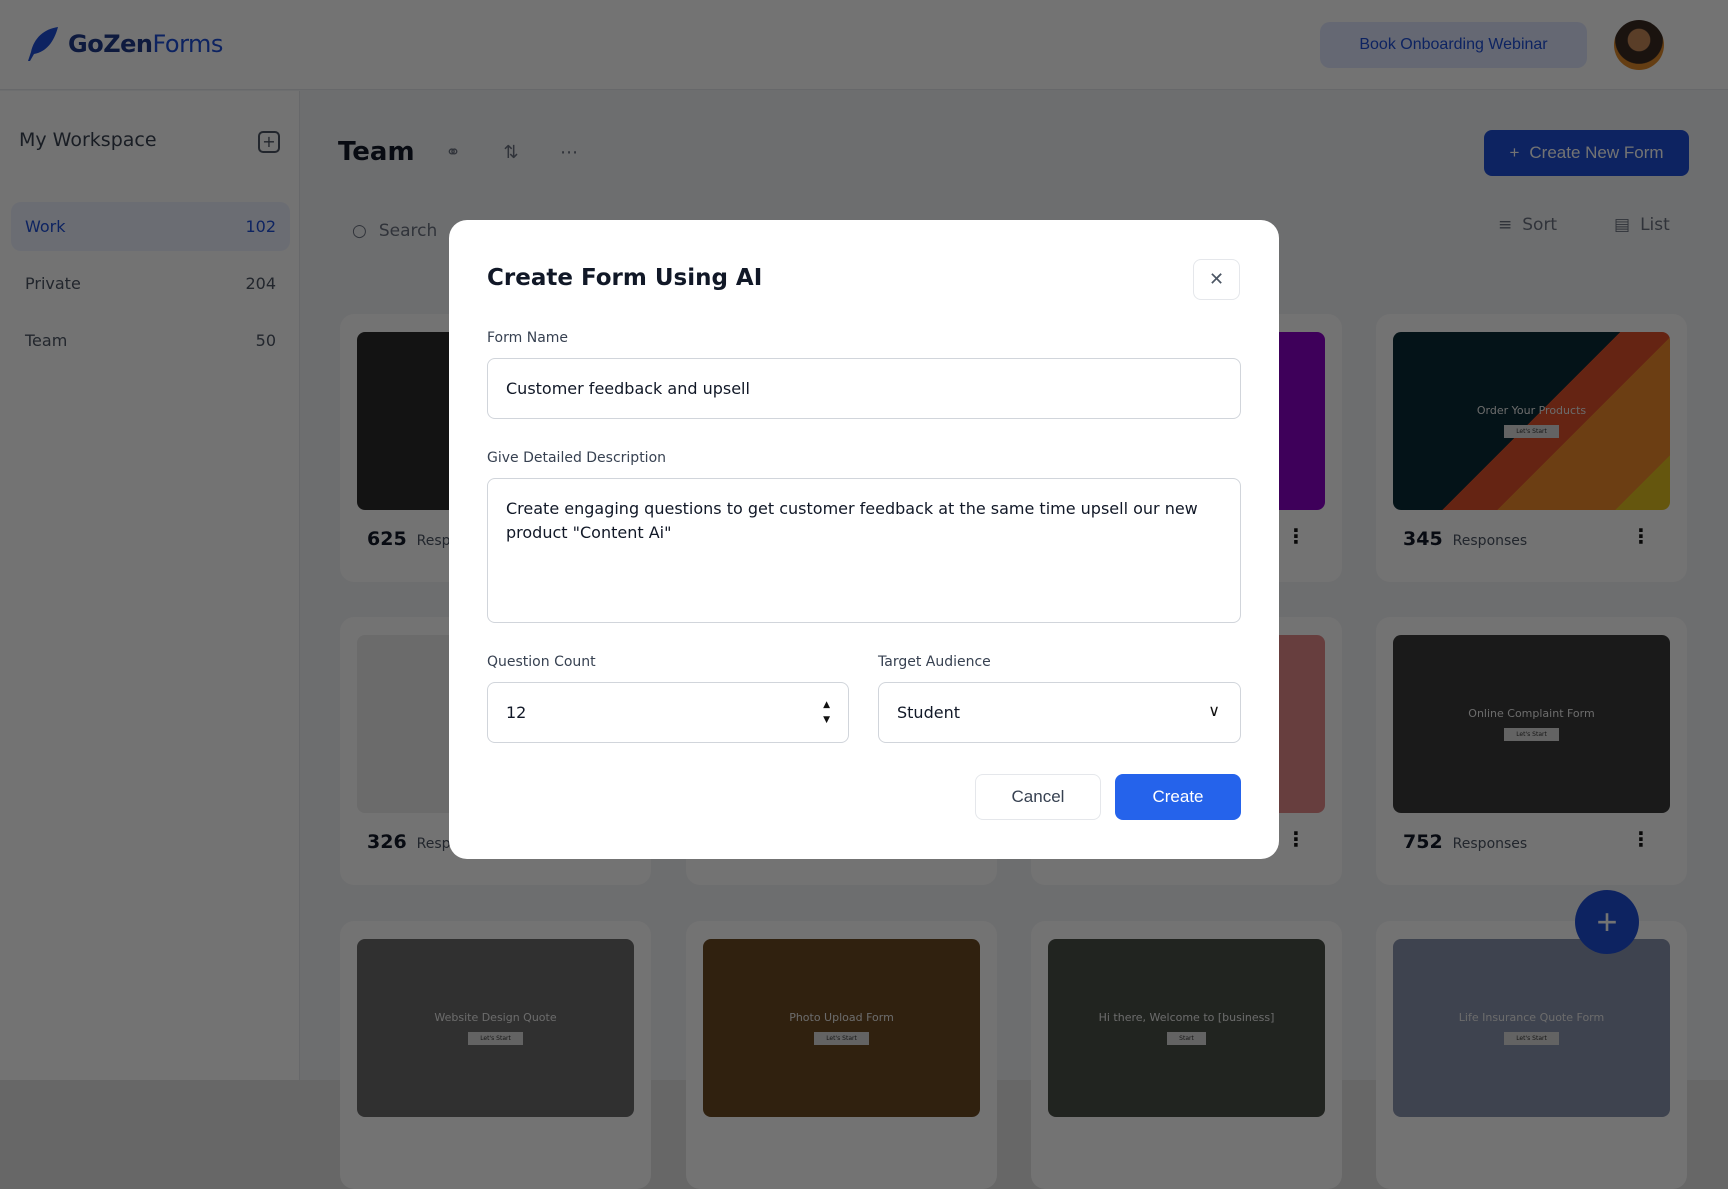 This screenshot has height=1189, width=1728. I want to click on create-new-form-label: Create New Form, so click(1596, 152).